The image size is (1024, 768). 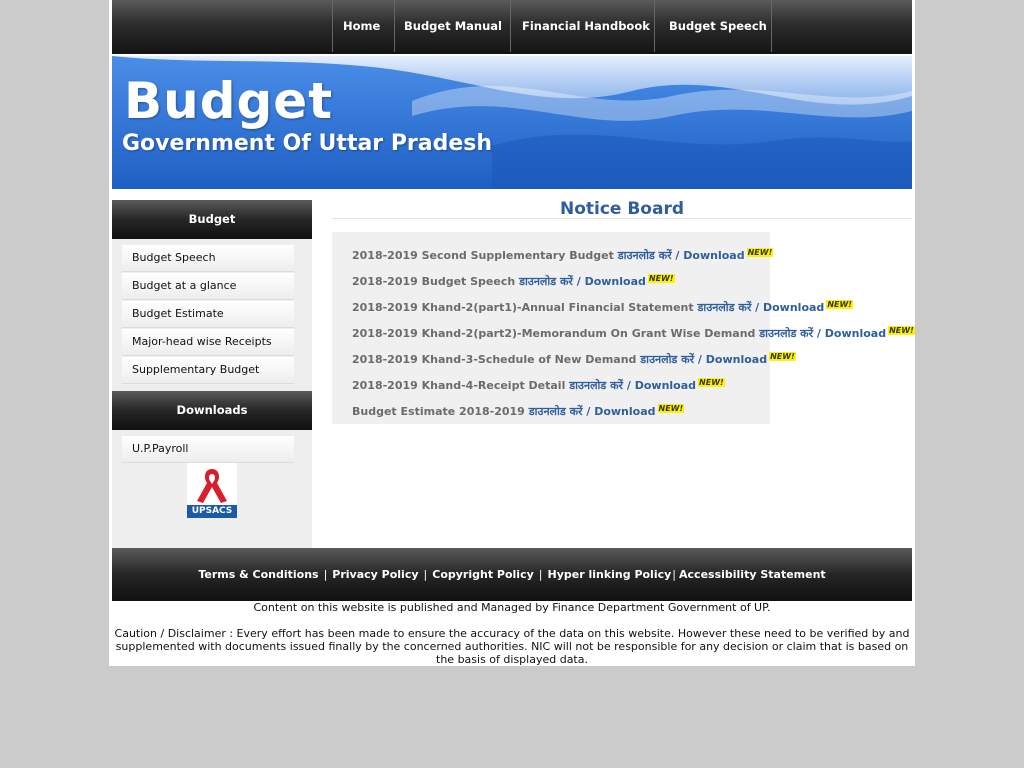 What do you see at coordinates (212, 219) in the screenshot?
I see `sidebar-header-budget: Budget` at bounding box center [212, 219].